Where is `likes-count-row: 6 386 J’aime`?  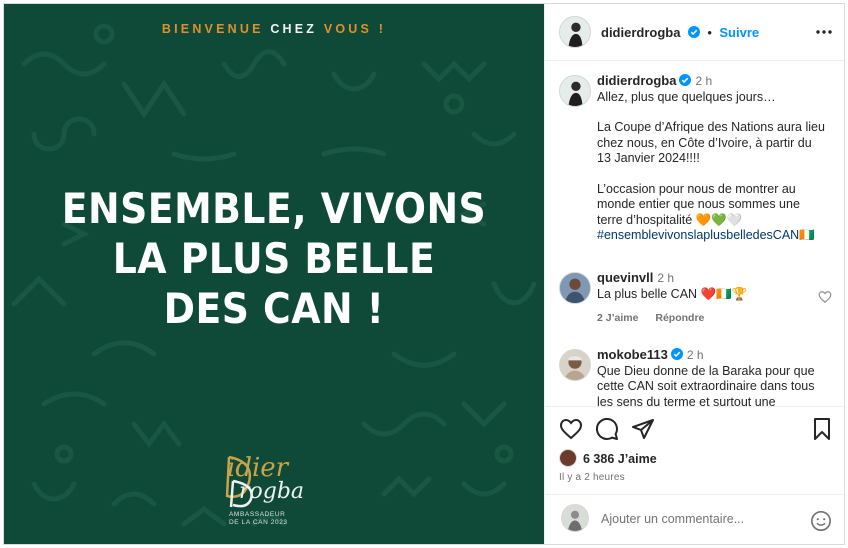 likes-count-row: 6 386 J’aime is located at coordinates (608, 458).